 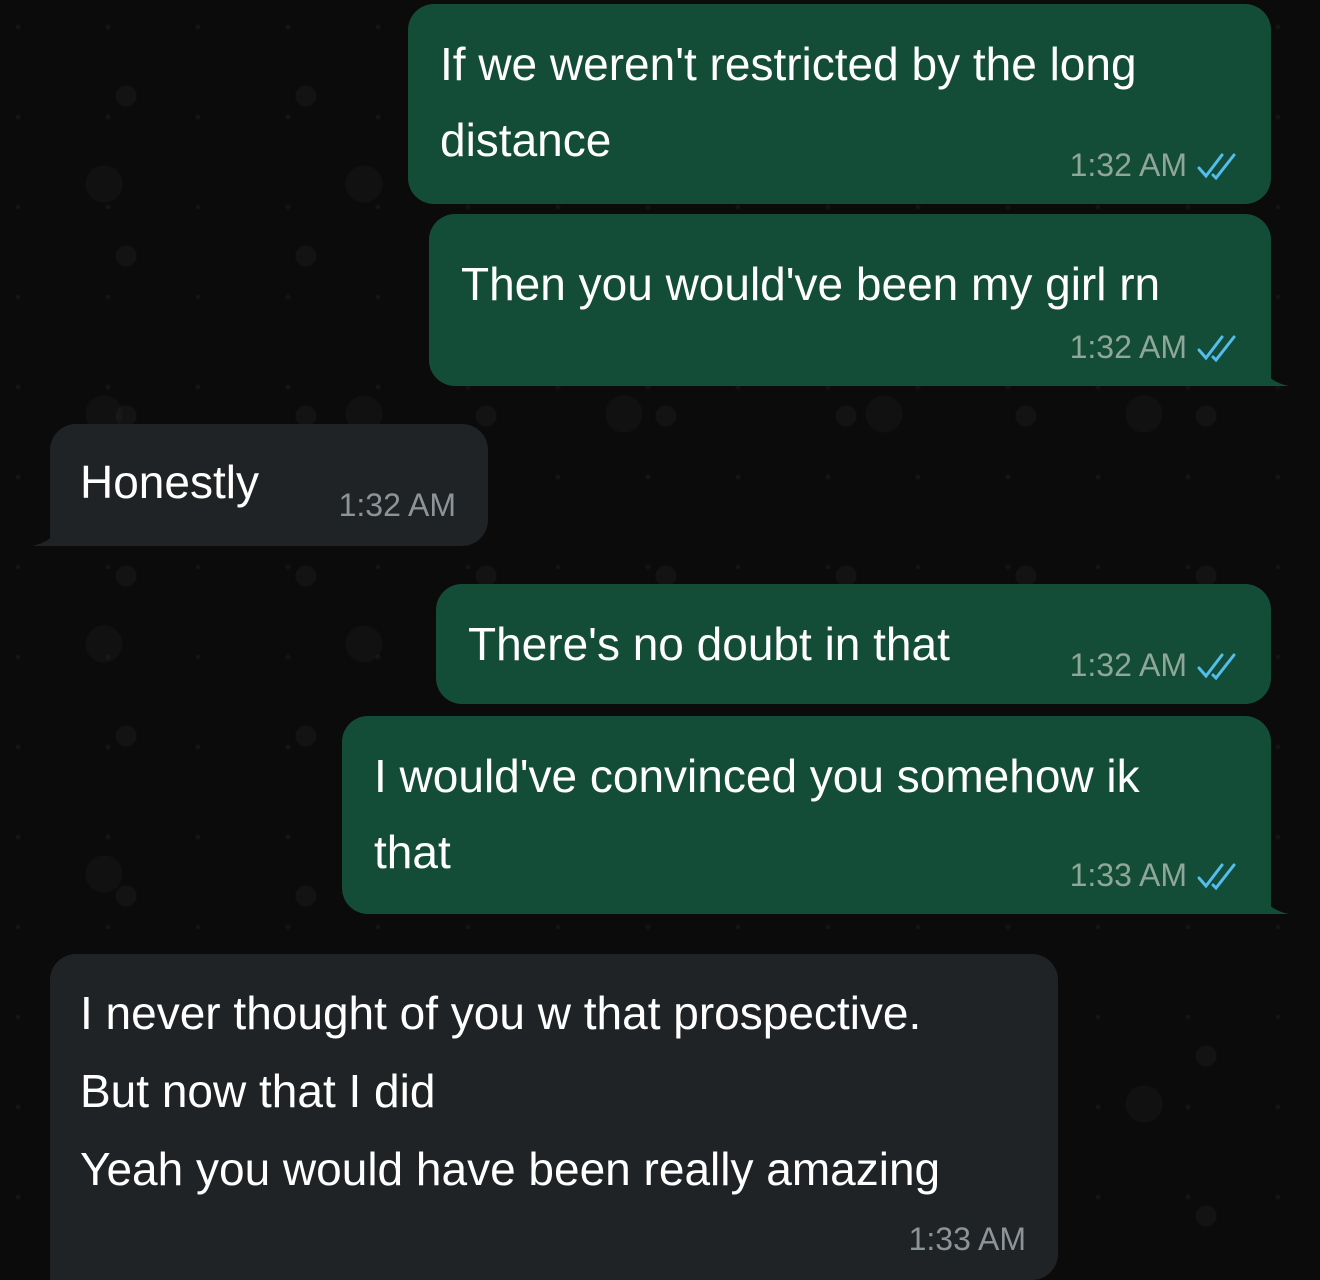 What do you see at coordinates (169, 482) in the screenshot?
I see `message-text: Honestly` at bounding box center [169, 482].